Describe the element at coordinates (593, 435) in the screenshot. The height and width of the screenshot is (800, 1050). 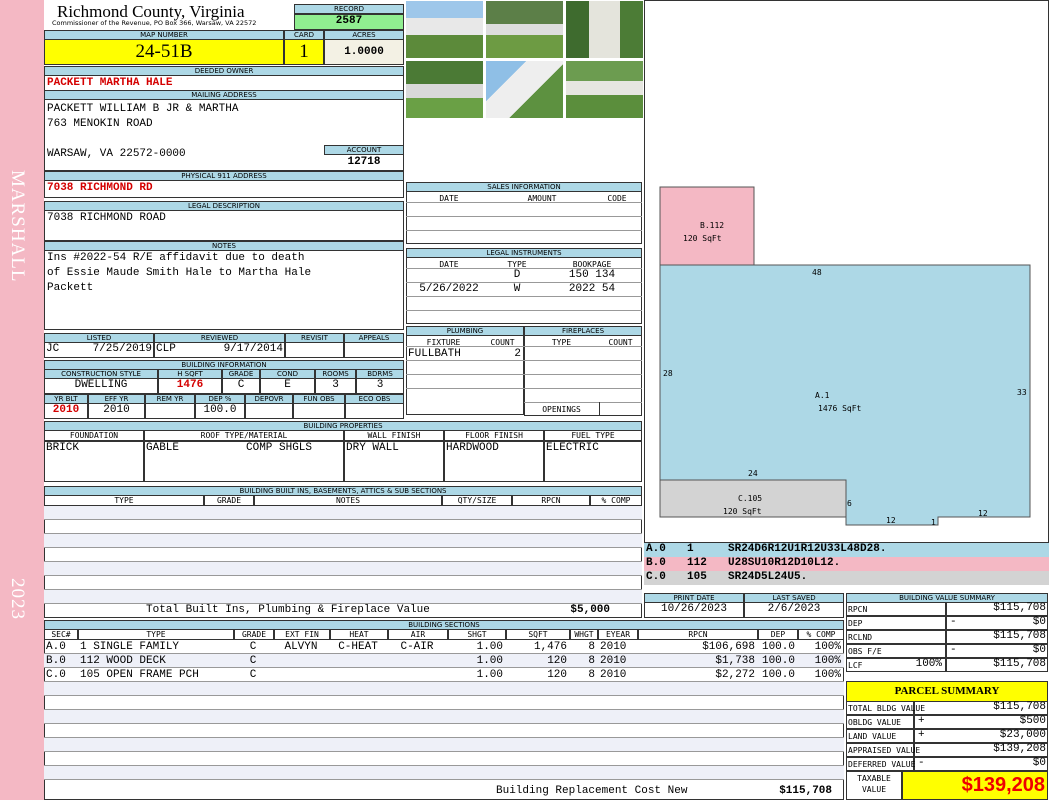
I see `property-header: FUEL TYPE` at that location.